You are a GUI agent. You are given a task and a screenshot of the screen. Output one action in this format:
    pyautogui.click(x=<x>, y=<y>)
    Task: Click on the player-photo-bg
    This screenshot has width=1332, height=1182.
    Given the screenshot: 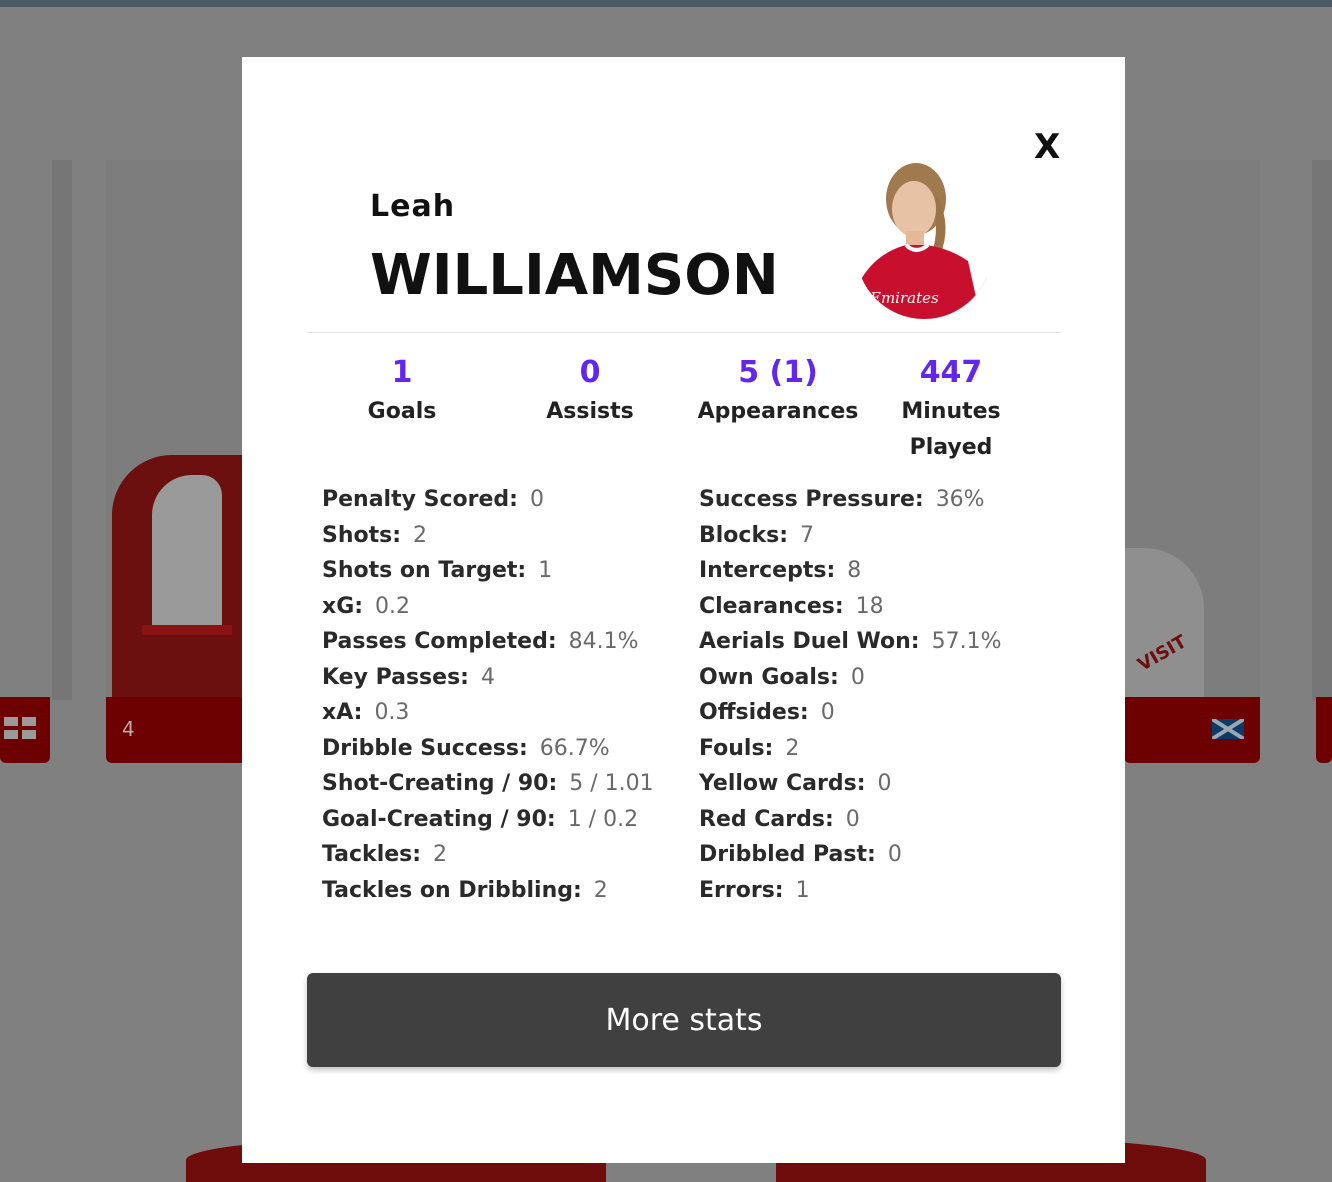 What is the action you would take?
    pyautogui.click(x=179, y=577)
    